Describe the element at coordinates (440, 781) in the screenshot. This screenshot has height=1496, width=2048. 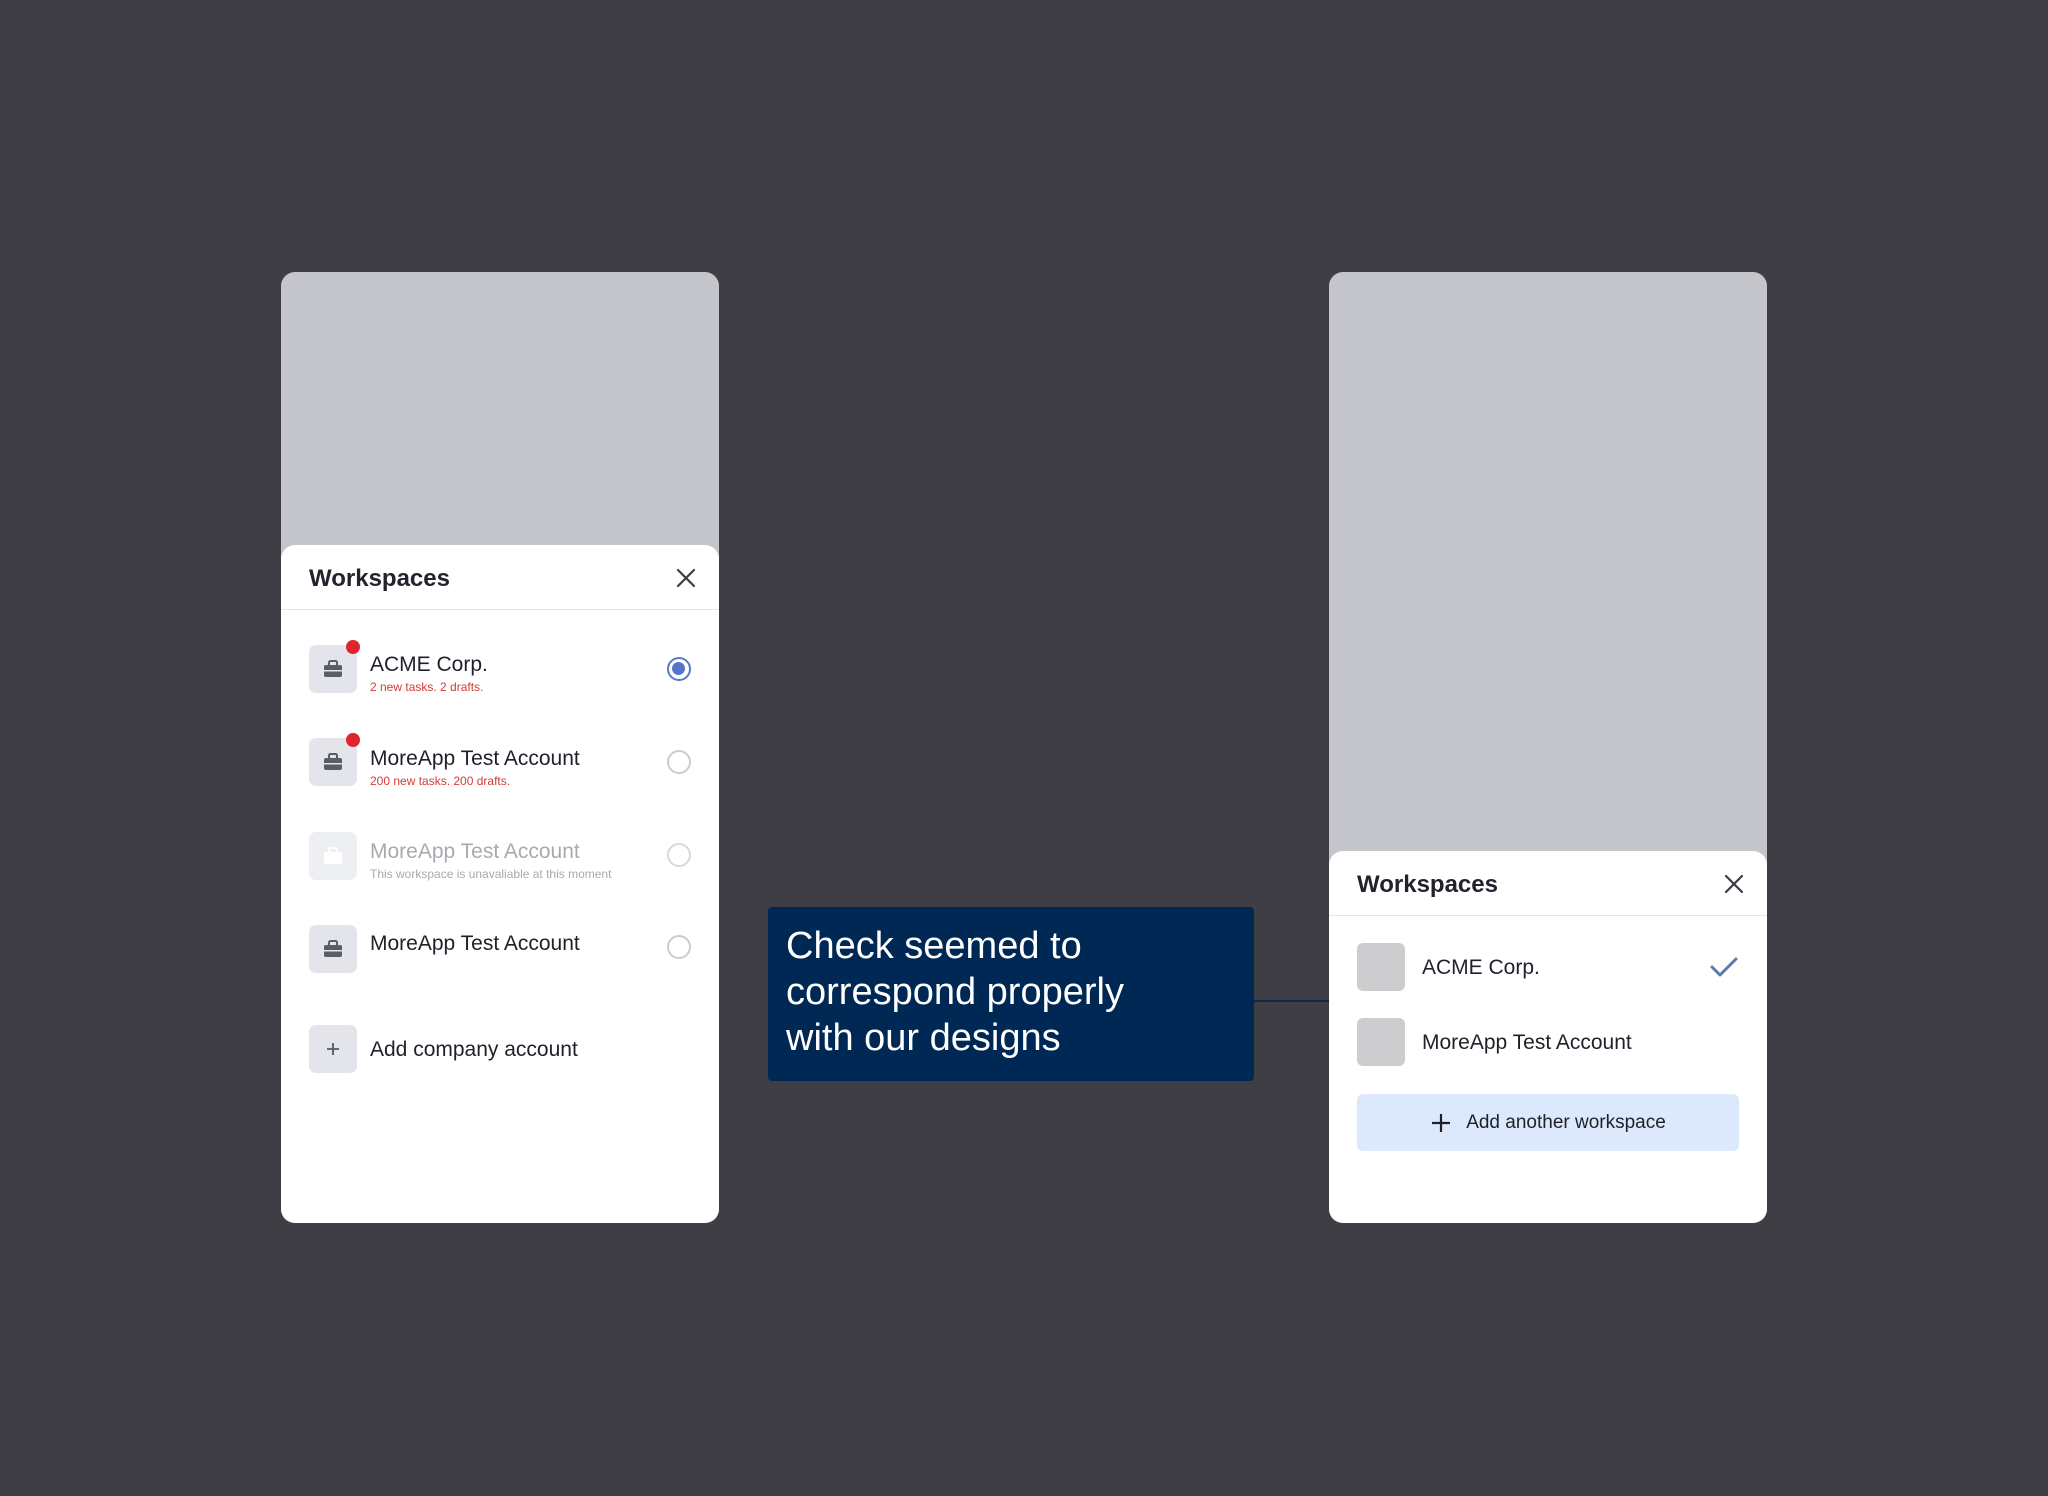
I see `workspace-status: 200 new tasks. 200 drafts.` at that location.